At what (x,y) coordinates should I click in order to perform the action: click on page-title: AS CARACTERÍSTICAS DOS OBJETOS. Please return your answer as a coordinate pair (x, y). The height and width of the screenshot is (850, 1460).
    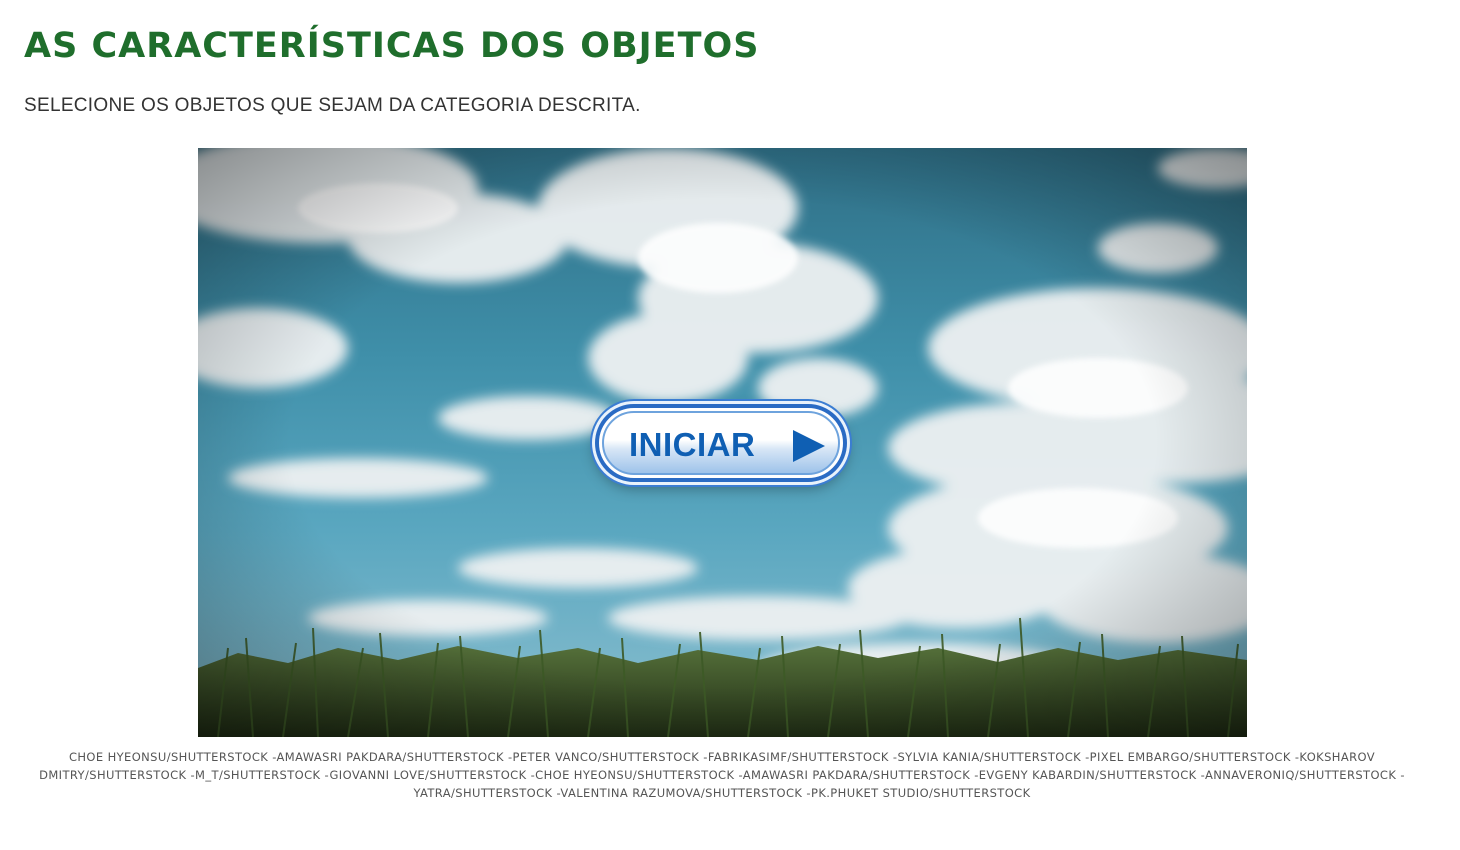
    Looking at the image, I should click on (392, 46).